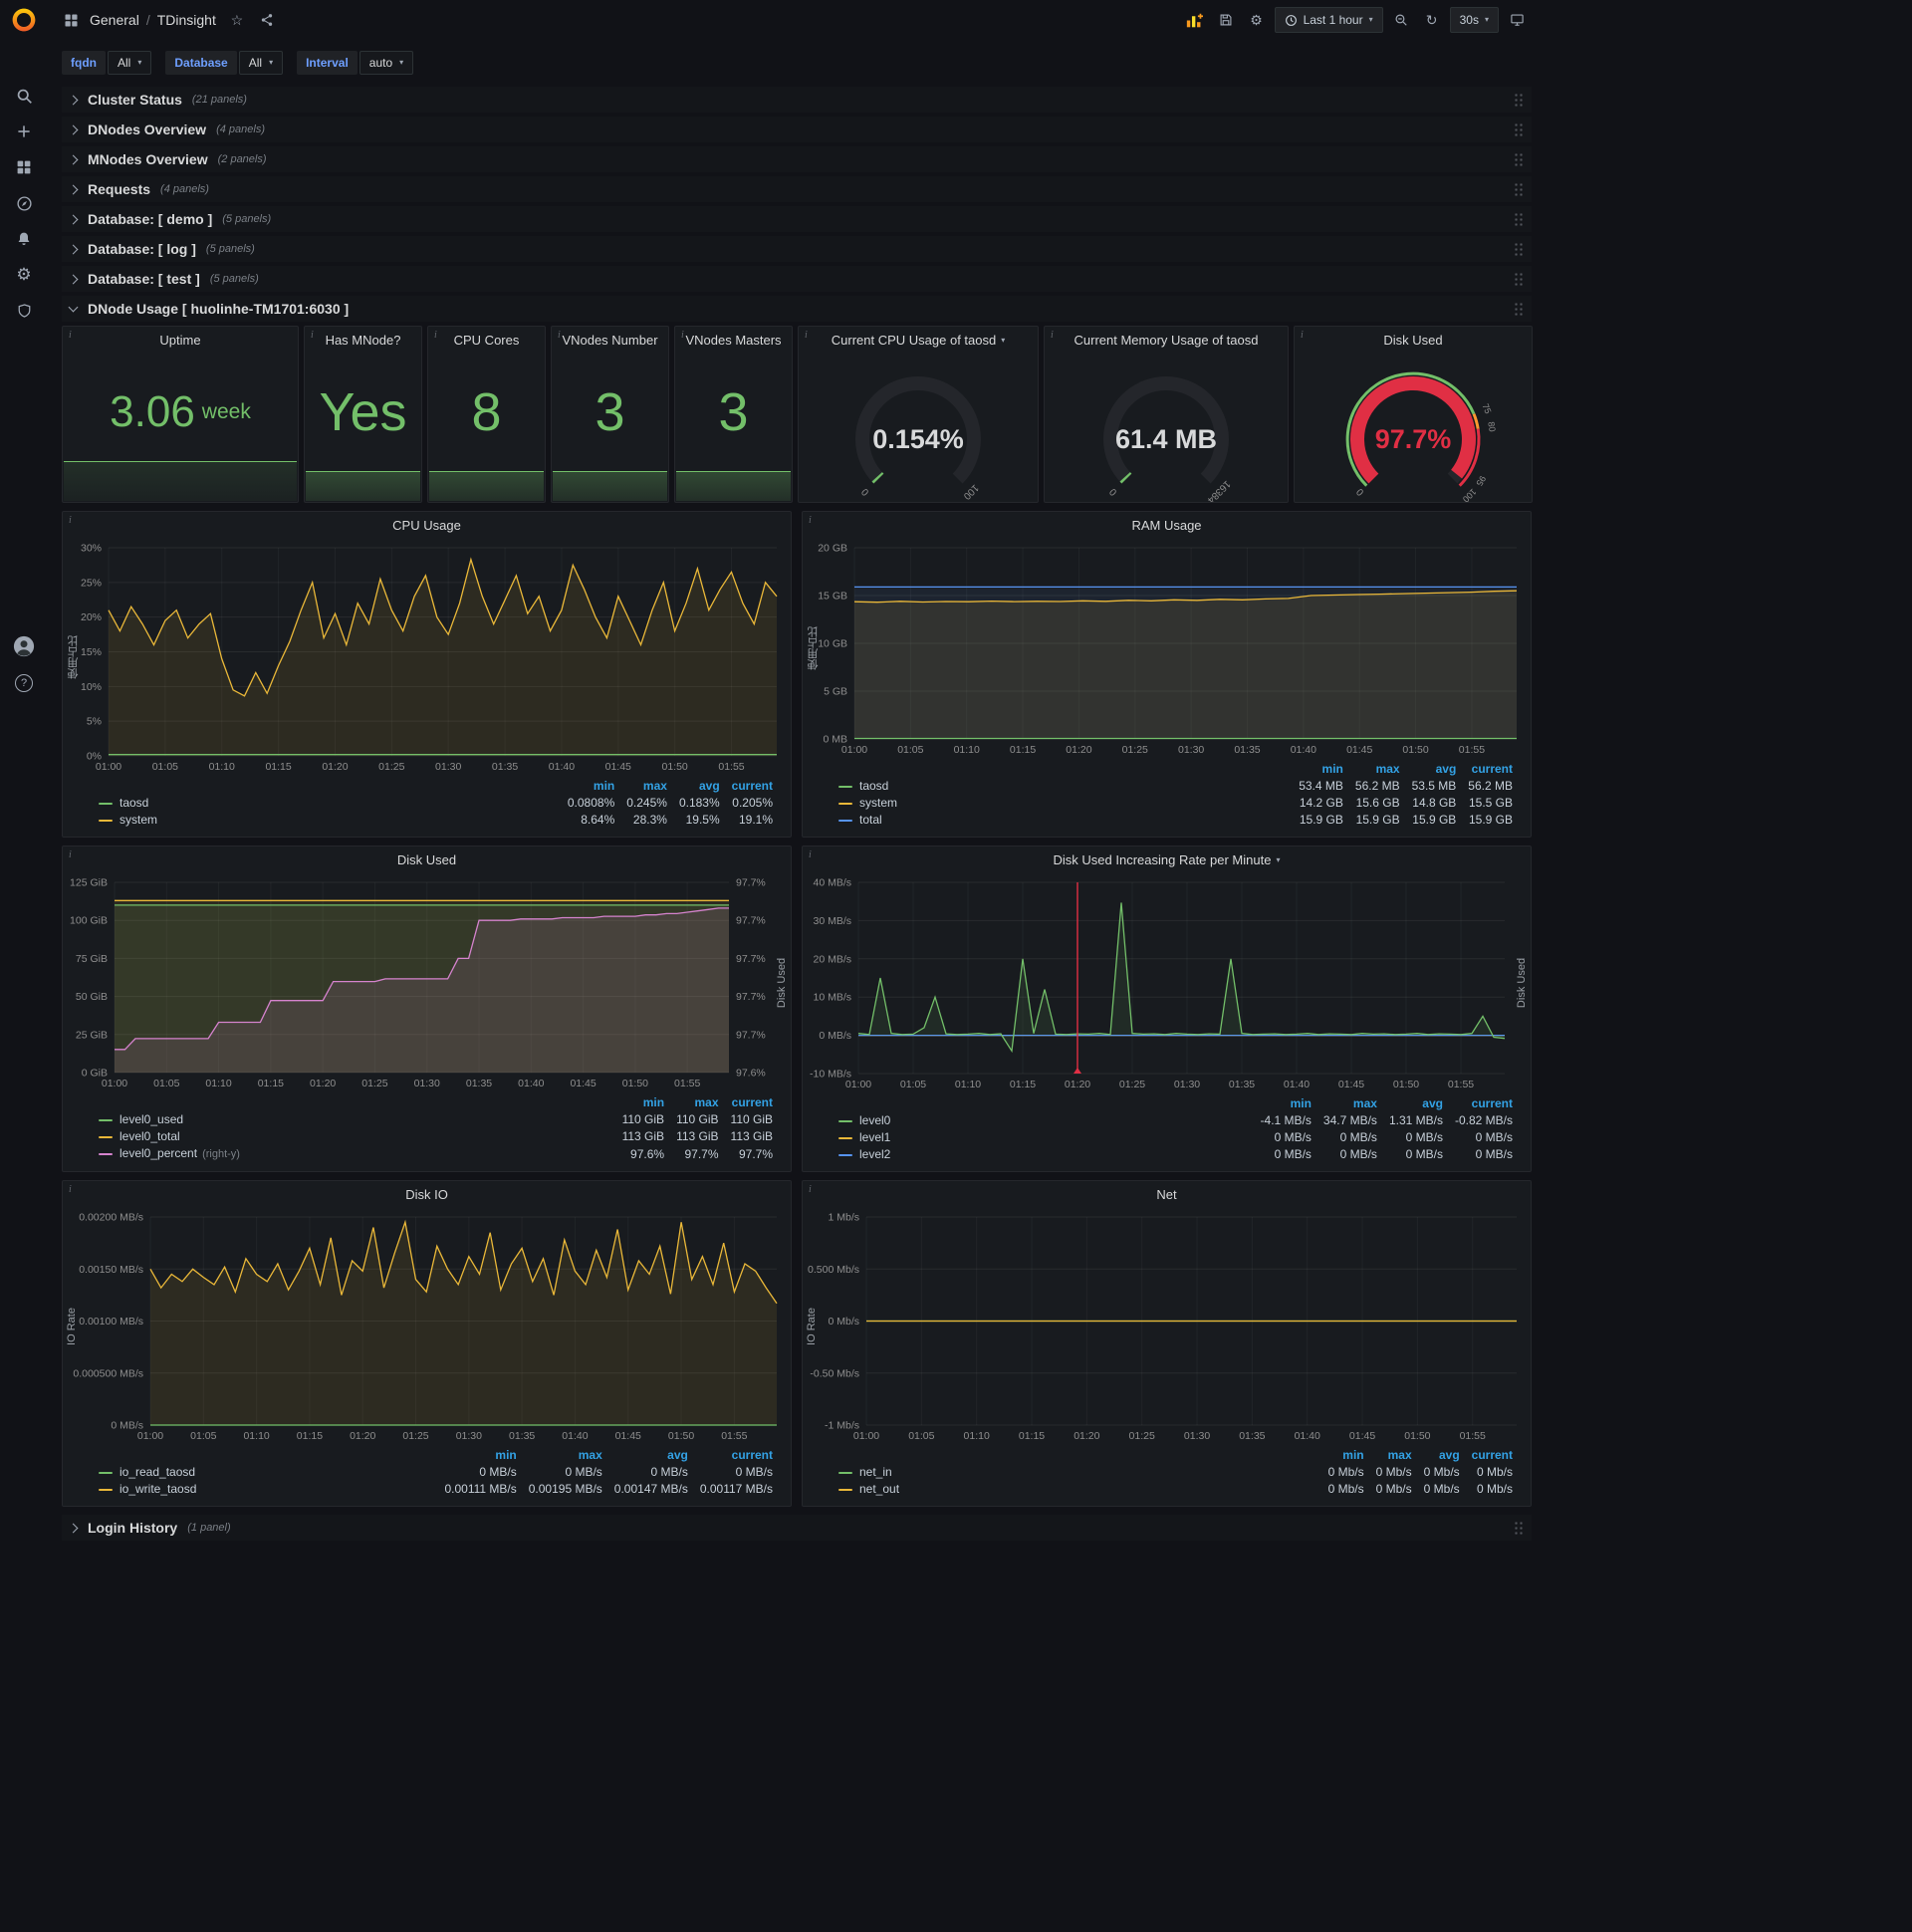  I want to click on breadcrumb-dashboard: TDinsight, so click(186, 20).